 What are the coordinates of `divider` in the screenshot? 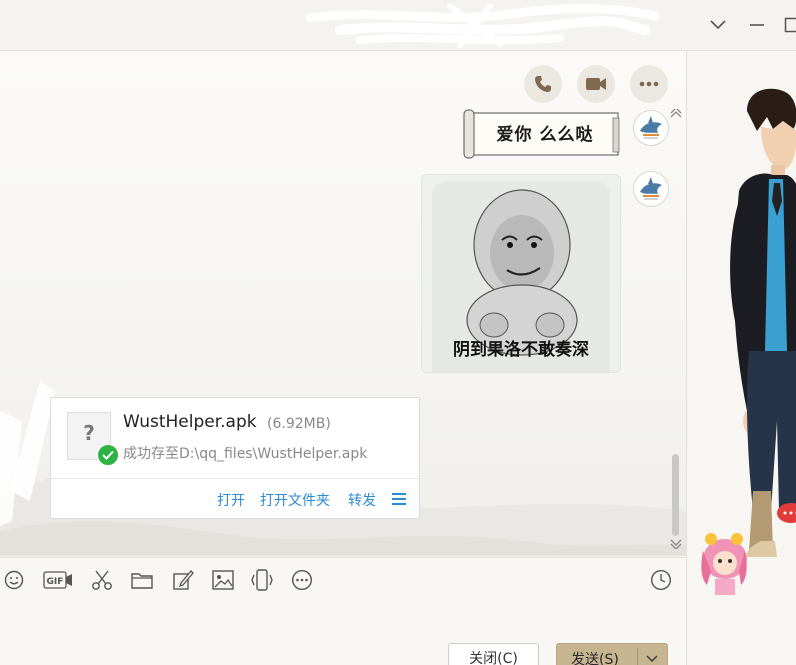 It's located at (235, 478).